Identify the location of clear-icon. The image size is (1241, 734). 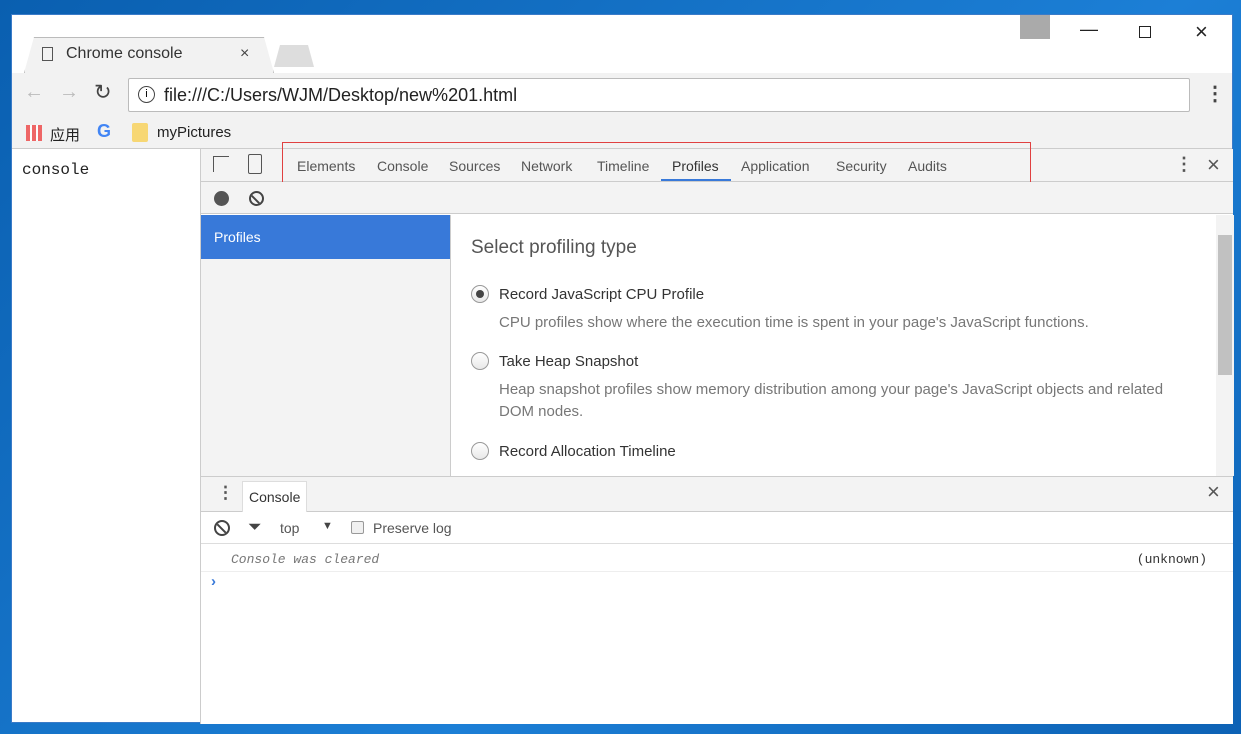
(256, 198).